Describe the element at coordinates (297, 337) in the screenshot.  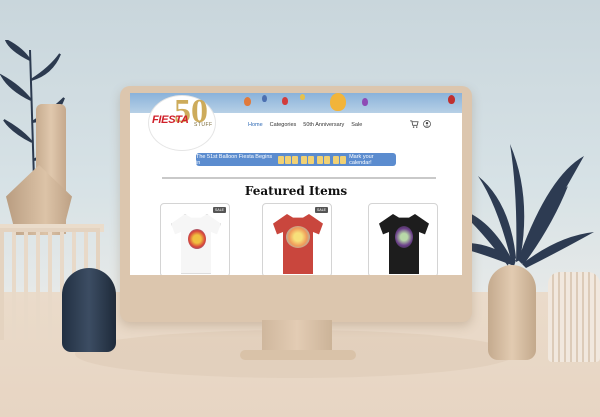
I see `monitor-stand` at that location.